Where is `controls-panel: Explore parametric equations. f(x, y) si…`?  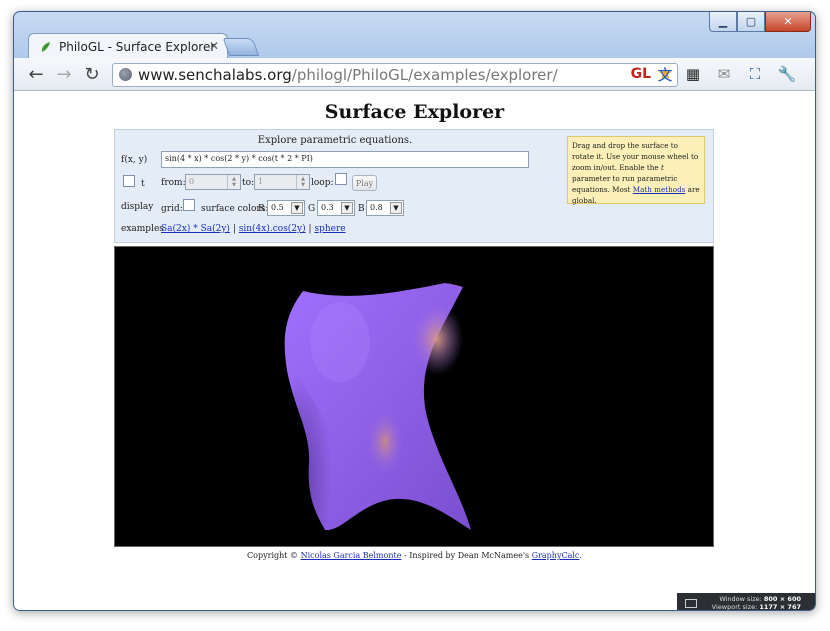
controls-panel: Explore parametric equations. f(x, y) si… is located at coordinates (414, 186).